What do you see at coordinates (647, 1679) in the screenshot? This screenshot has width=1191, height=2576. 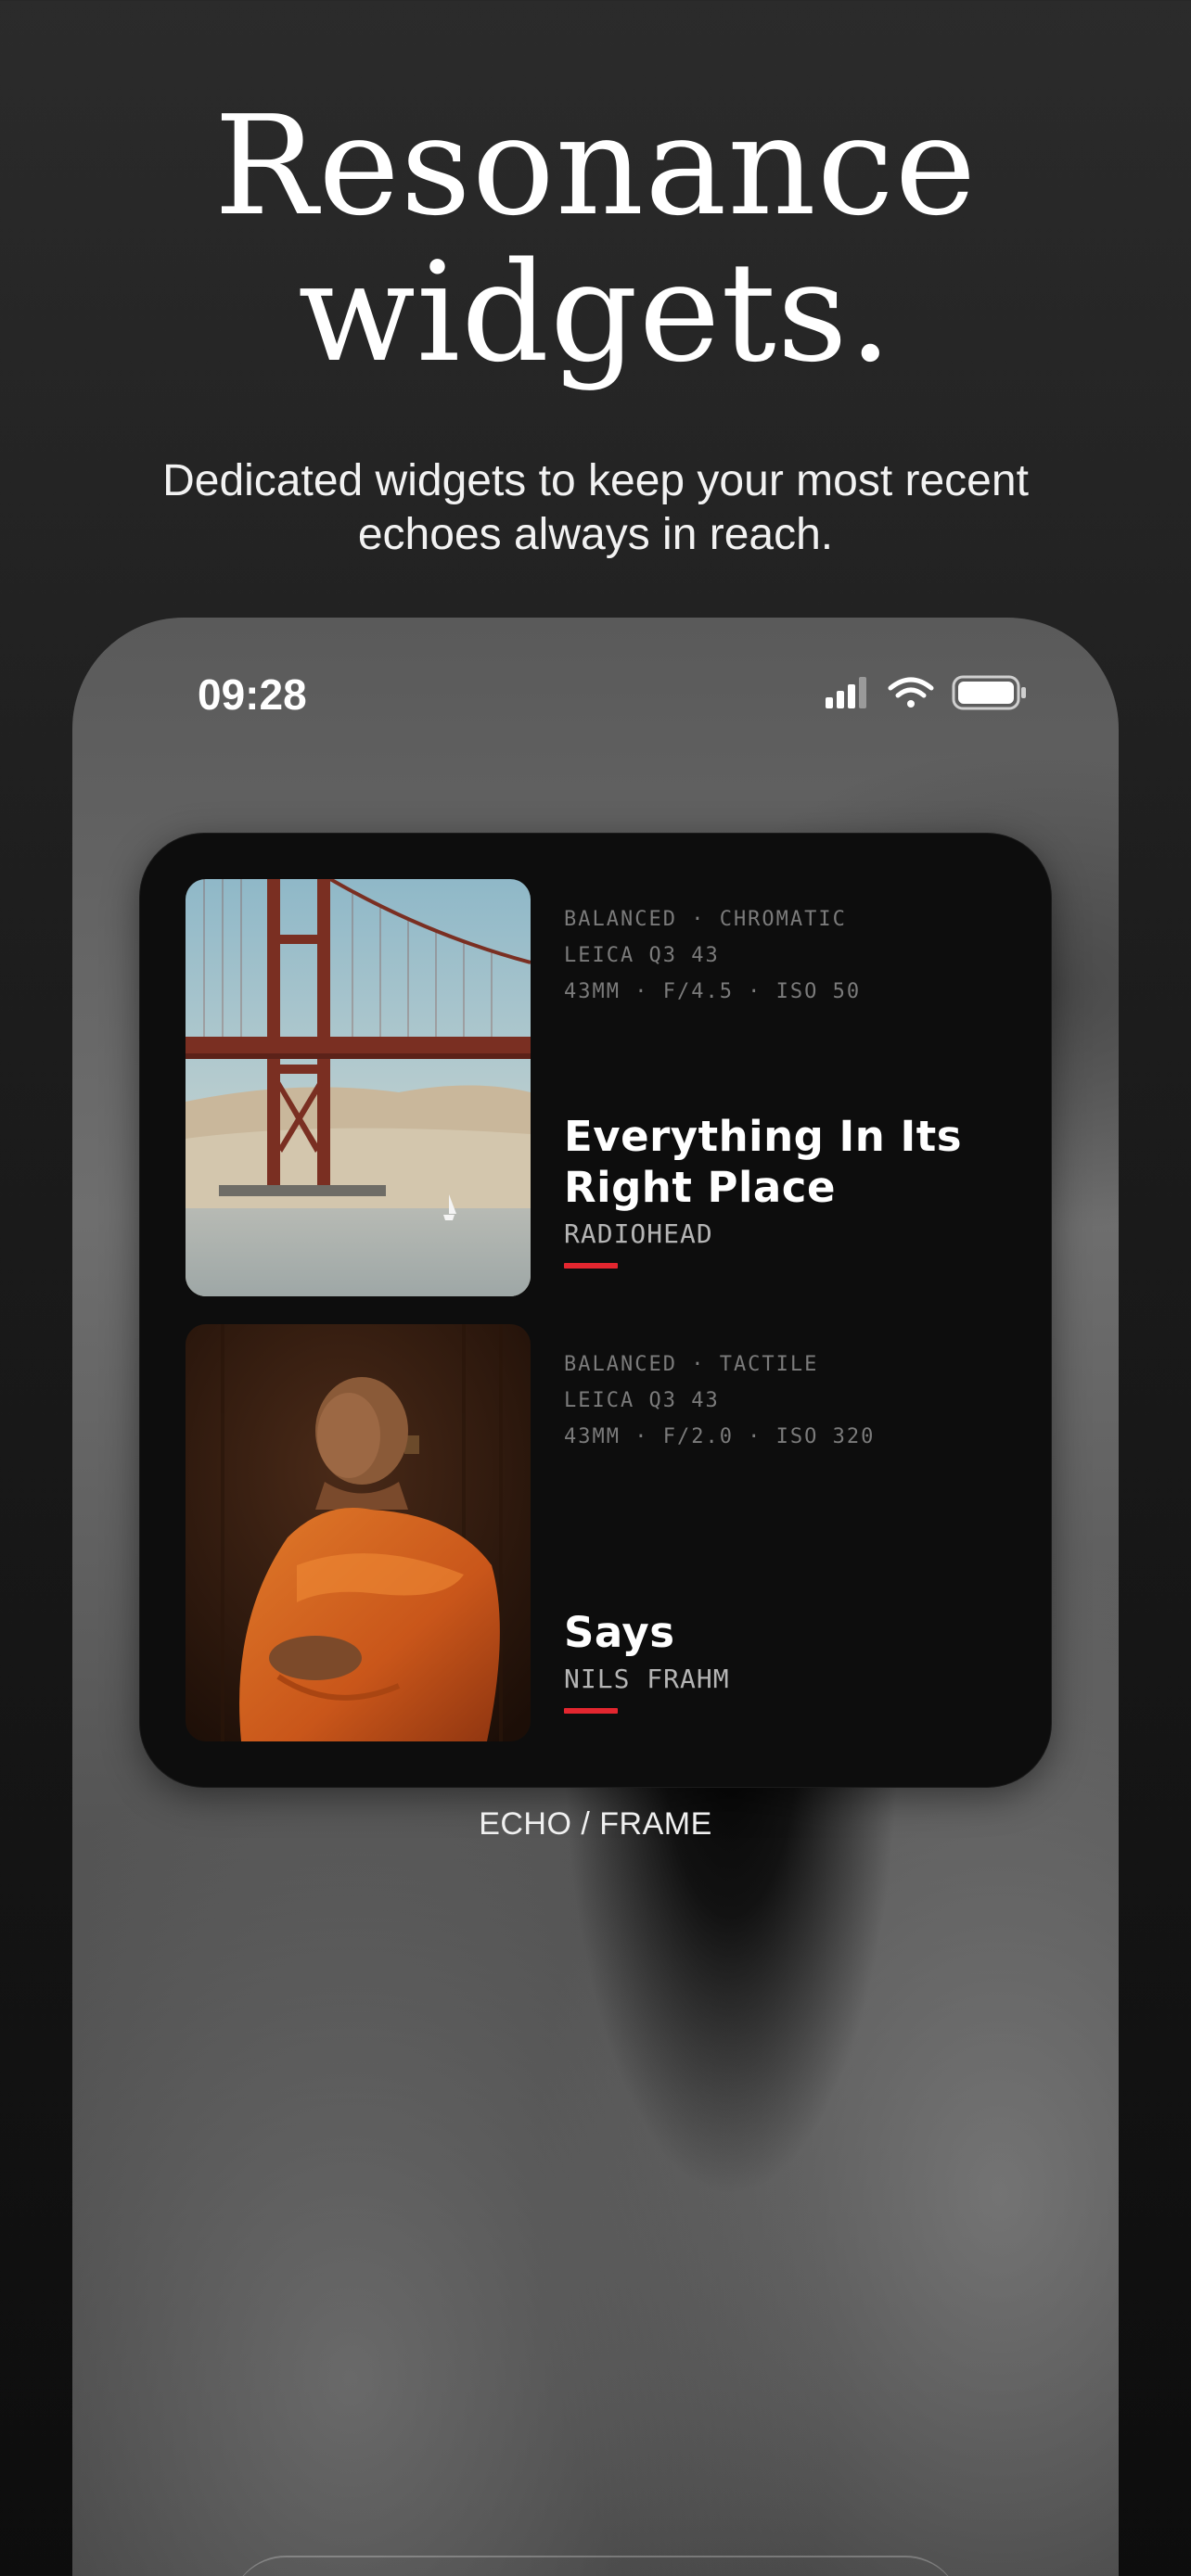 I see `artist-name: NILS FRAHM` at bounding box center [647, 1679].